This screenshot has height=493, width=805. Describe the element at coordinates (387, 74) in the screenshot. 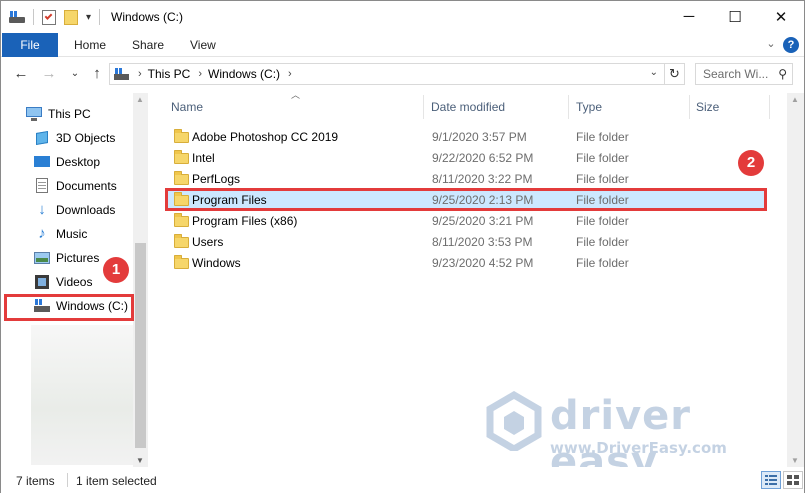

I see `address-bar: › This PC › Windows (C:) › ⌄` at that location.